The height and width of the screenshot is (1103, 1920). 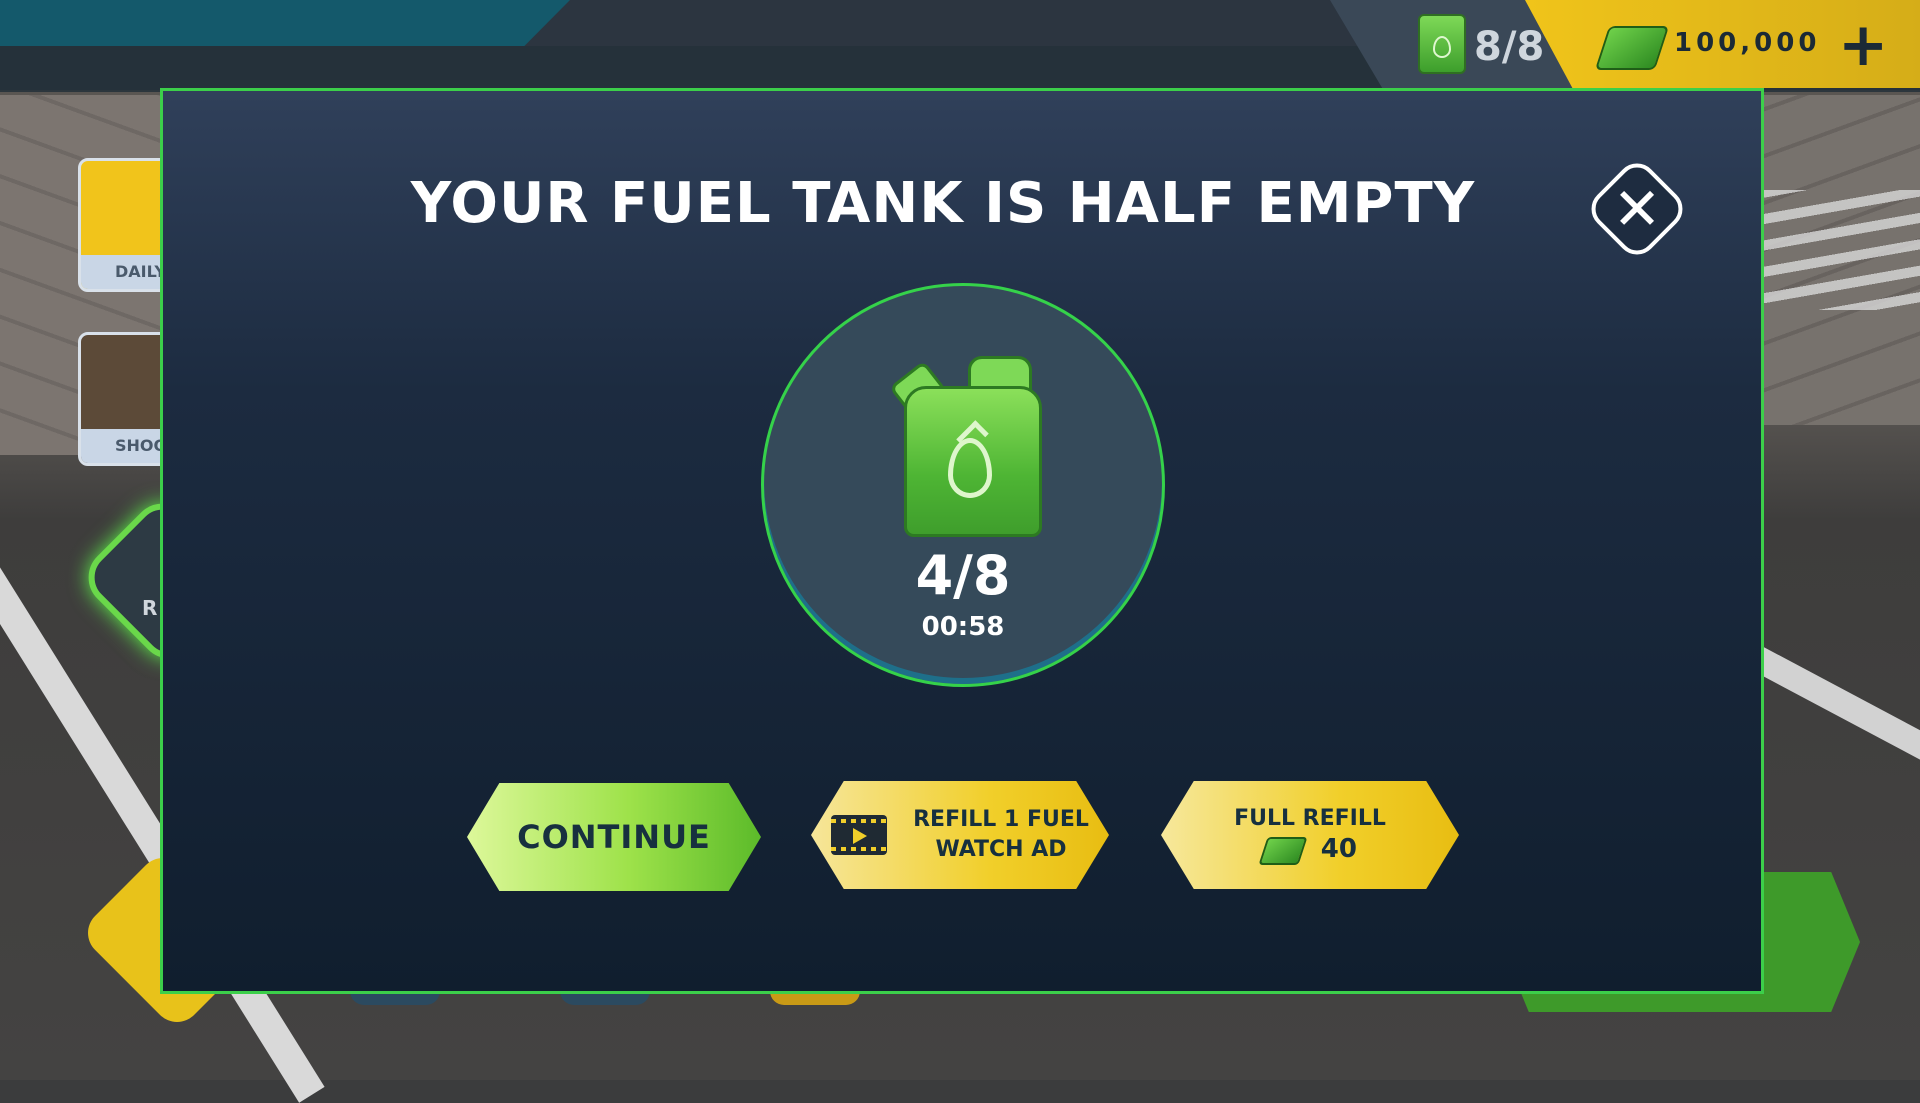 What do you see at coordinates (150, 608) in the screenshot?
I see `race-mode-label: R` at bounding box center [150, 608].